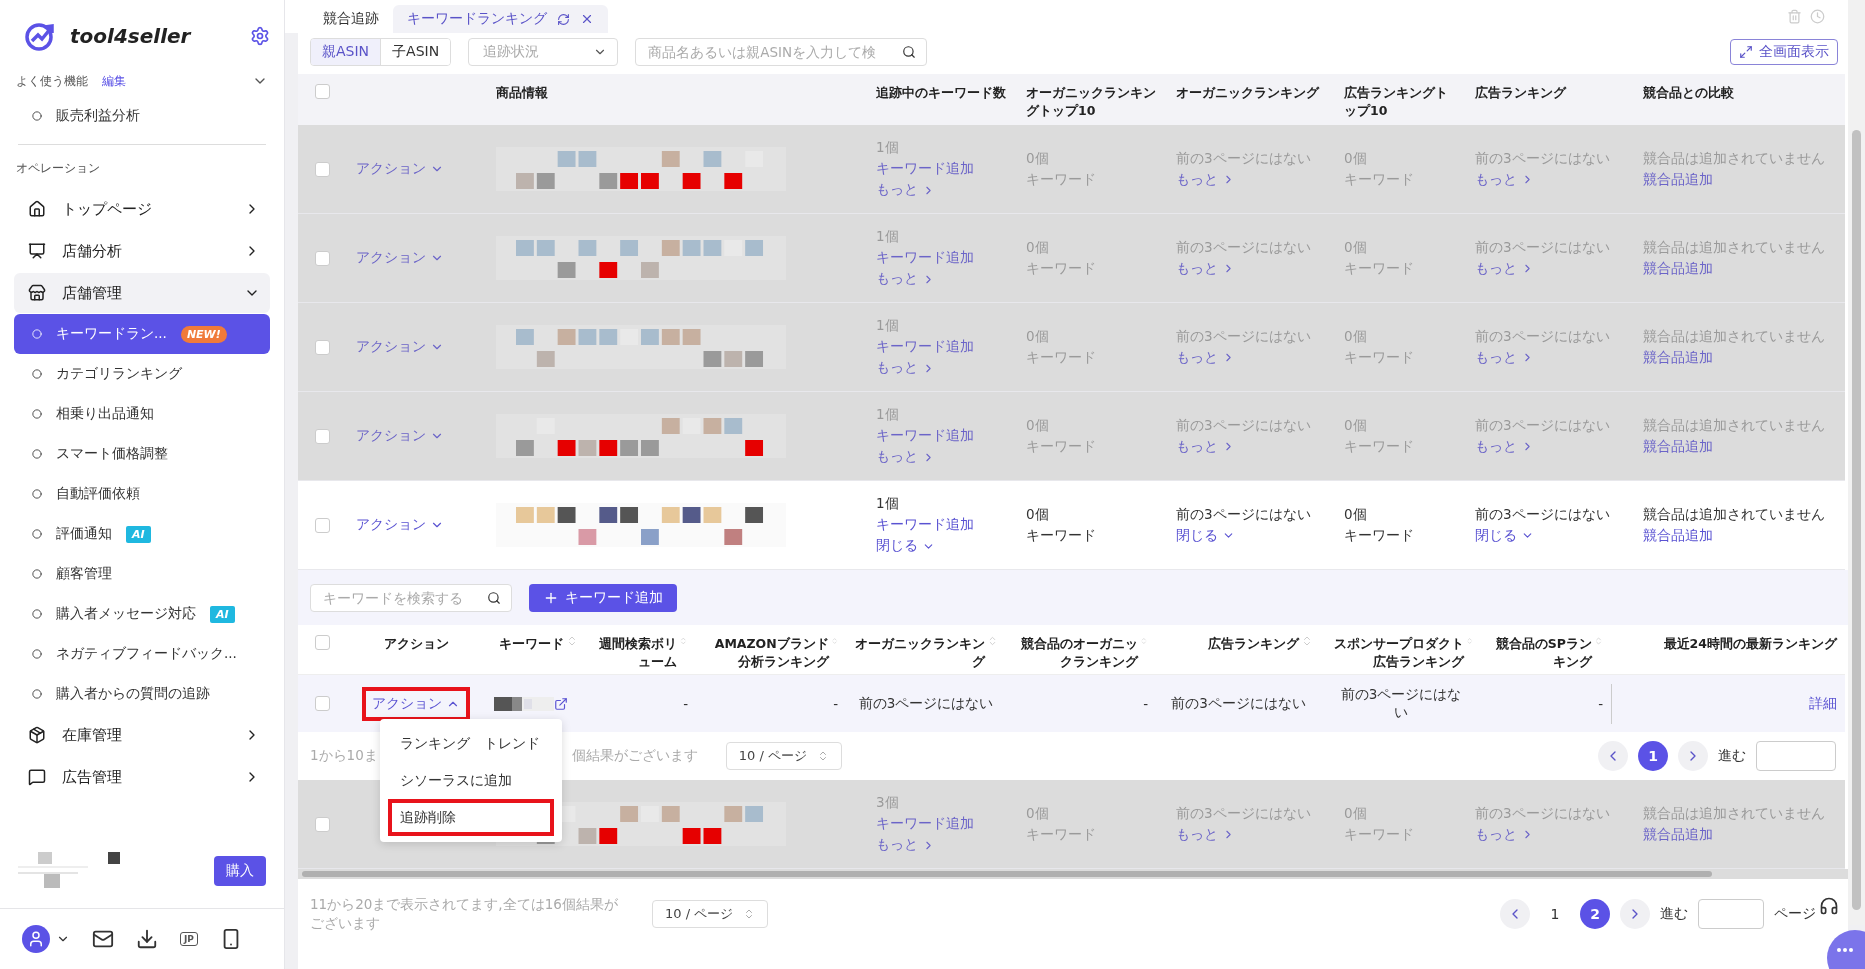  I want to click on nav-item: 購入者からの質問の追跡, so click(142, 694).